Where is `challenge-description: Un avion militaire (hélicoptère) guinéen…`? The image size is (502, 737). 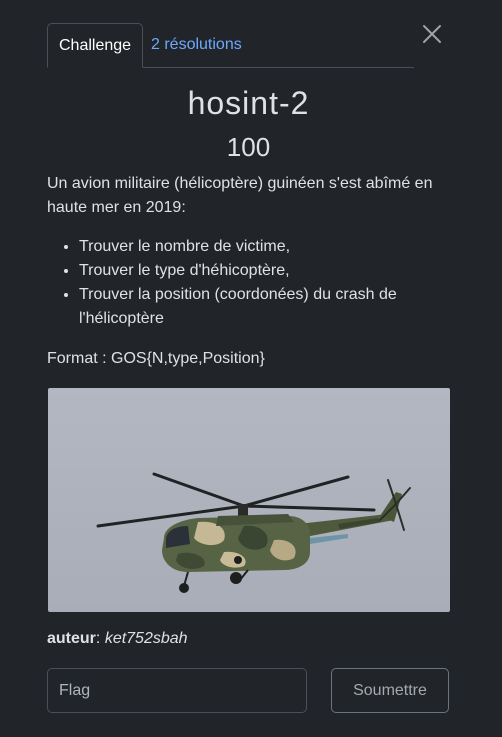
challenge-description: Un avion militaire (hélicoptère) guinéen… is located at coordinates (247, 196).